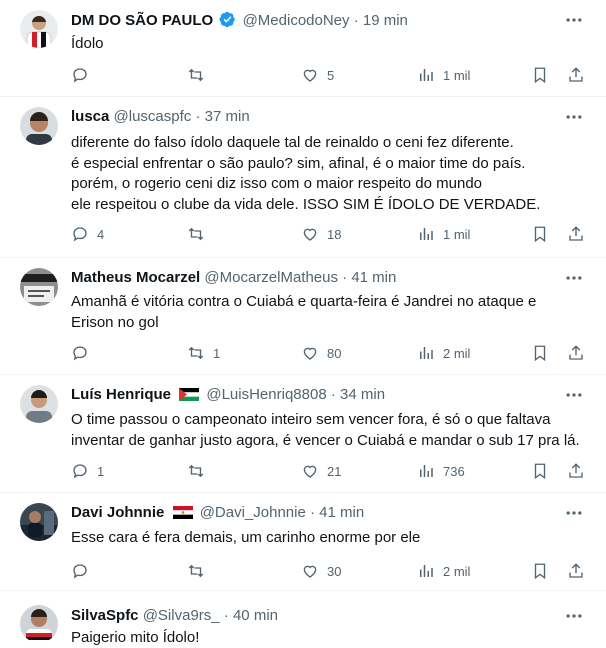  Describe the element at coordinates (321, 234) in the screenshot. I see `like-button: 18` at that location.